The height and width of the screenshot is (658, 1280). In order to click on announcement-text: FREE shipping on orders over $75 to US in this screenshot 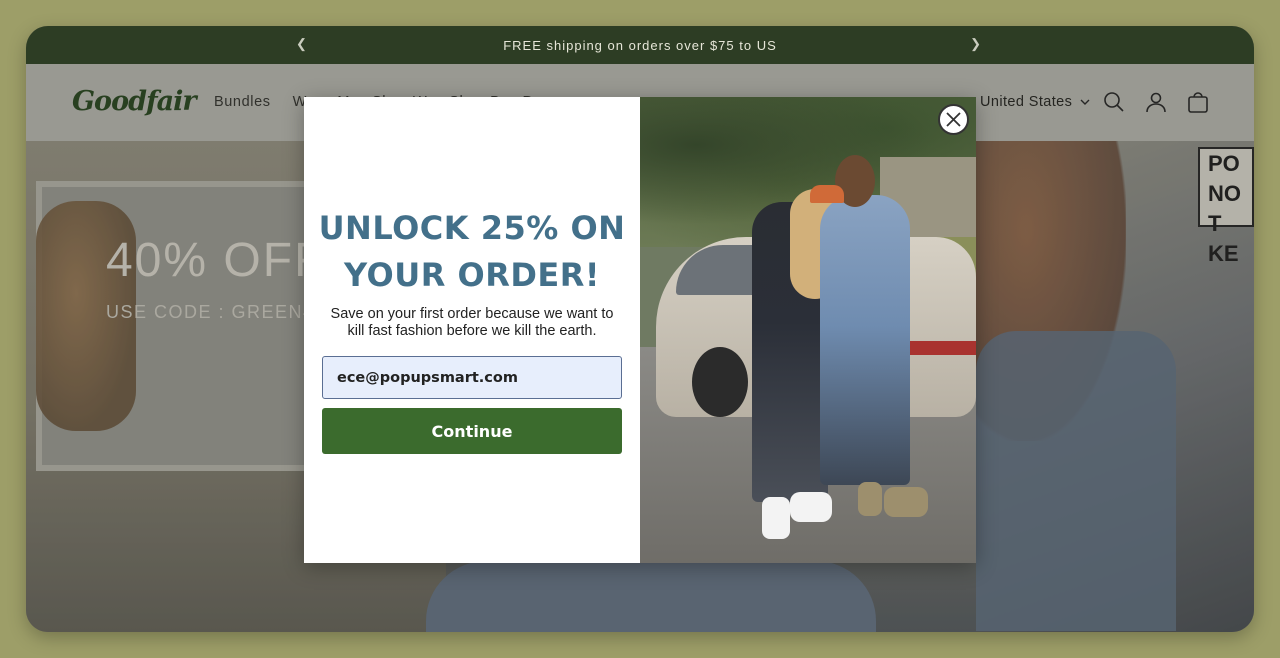, I will do `click(640, 45)`.